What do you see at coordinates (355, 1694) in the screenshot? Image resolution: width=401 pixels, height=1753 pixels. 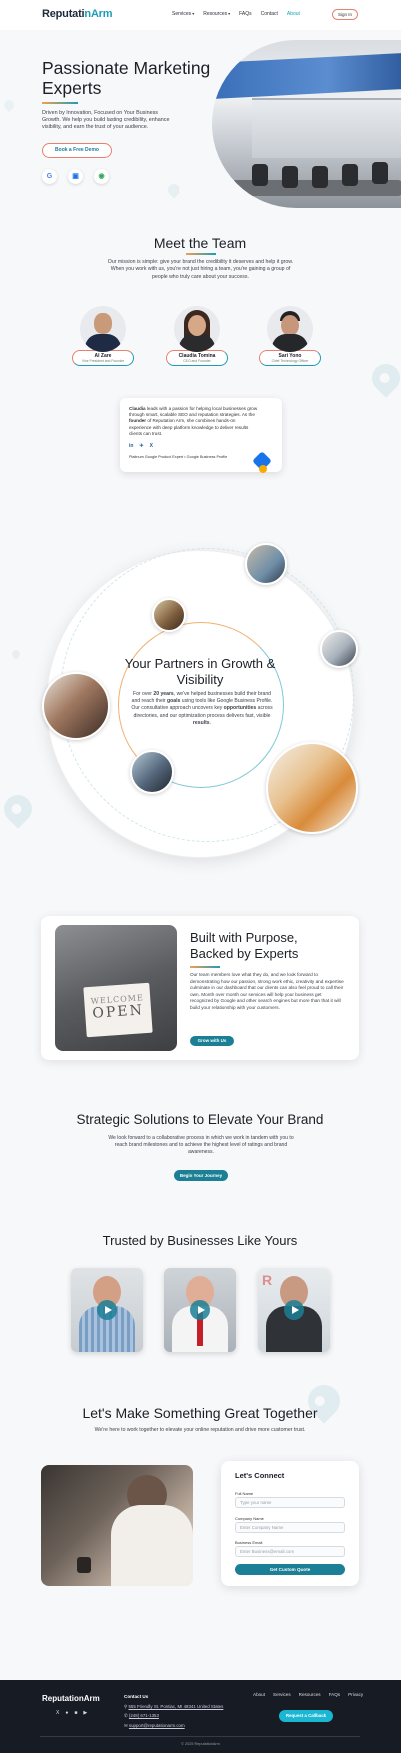 I see `footer-link-privacy: Privacy` at bounding box center [355, 1694].